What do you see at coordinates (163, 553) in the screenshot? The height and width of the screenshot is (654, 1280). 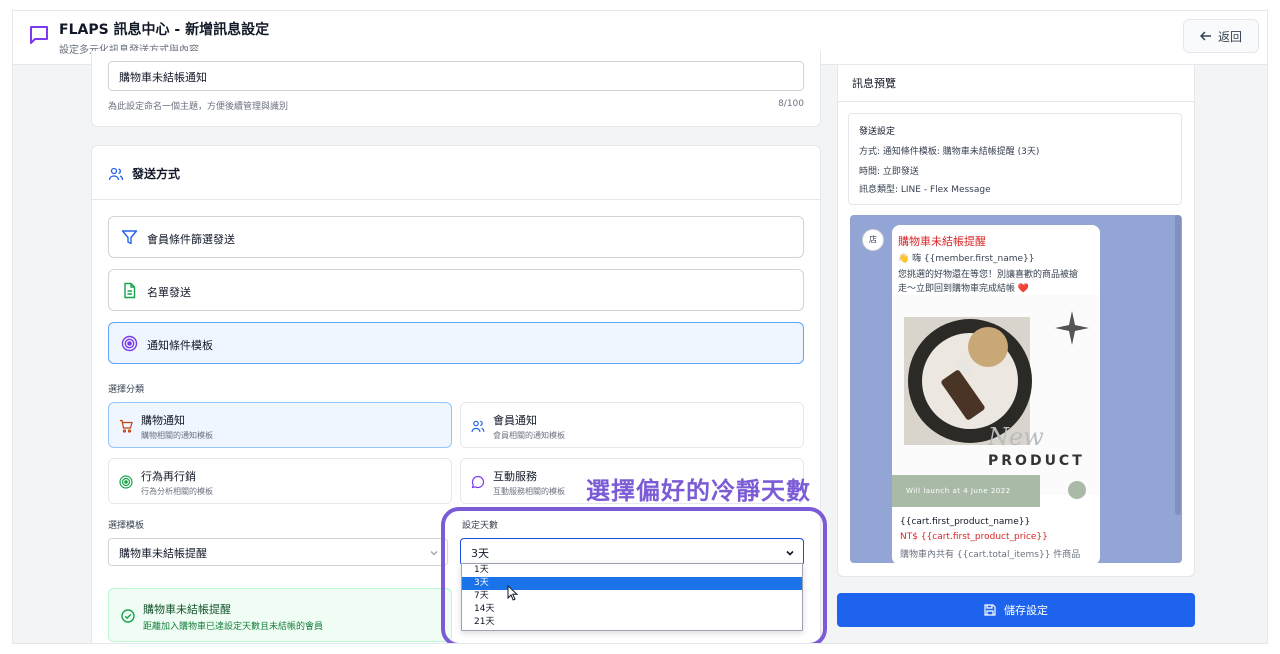 I see `template-select-value: 購物車未結帳提醒` at bounding box center [163, 553].